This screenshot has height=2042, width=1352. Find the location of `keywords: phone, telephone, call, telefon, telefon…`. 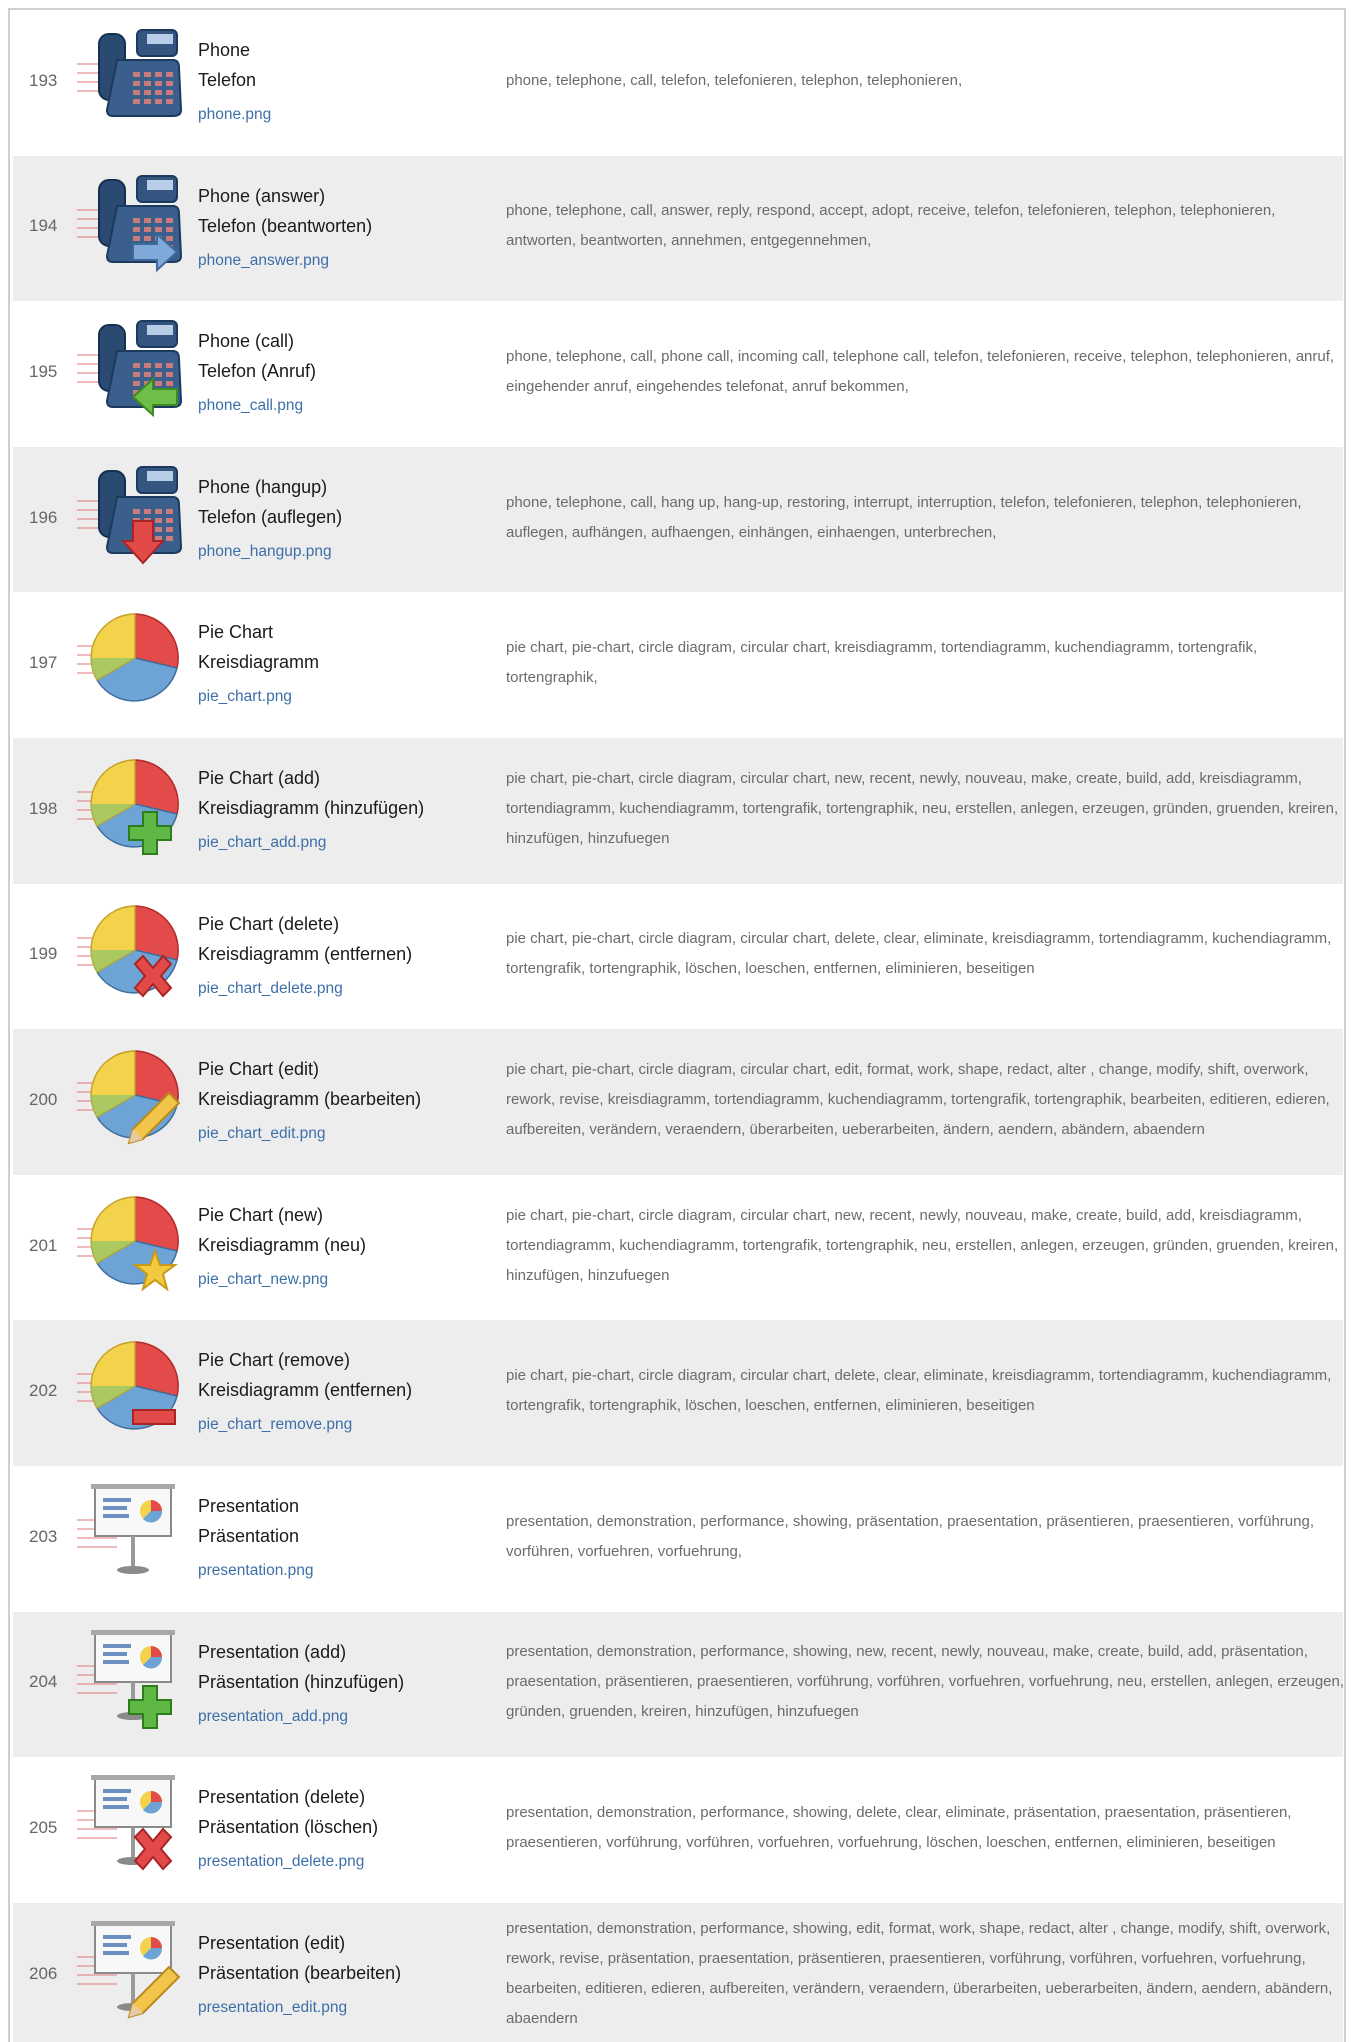

keywords: phone, telephone, call, telefon, telefon… is located at coordinates (734, 80).